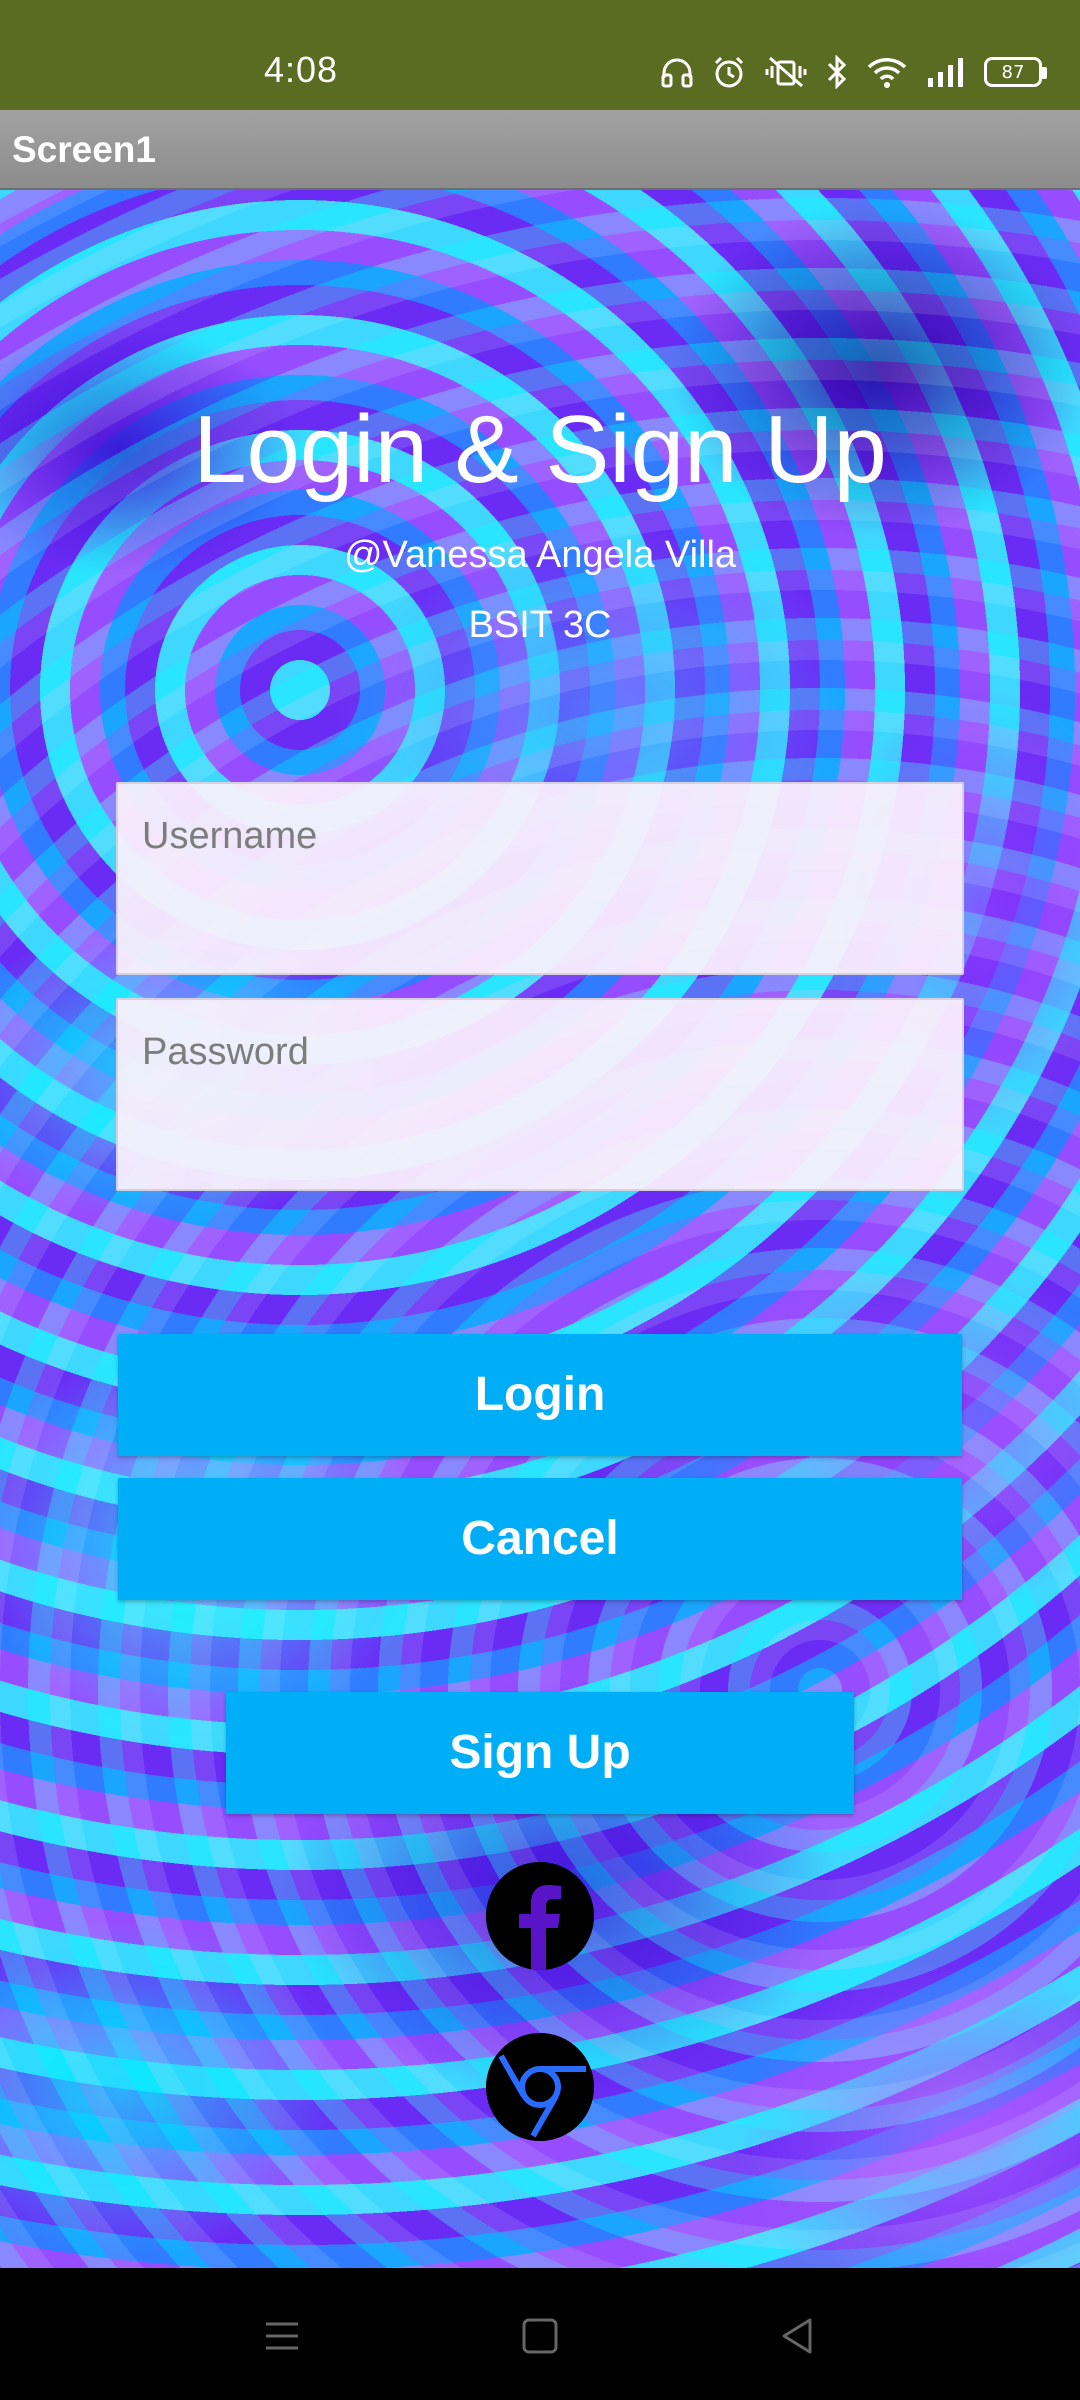 The width and height of the screenshot is (1080, 2400). I want to click on chrome-icon, so click(540, 2087).